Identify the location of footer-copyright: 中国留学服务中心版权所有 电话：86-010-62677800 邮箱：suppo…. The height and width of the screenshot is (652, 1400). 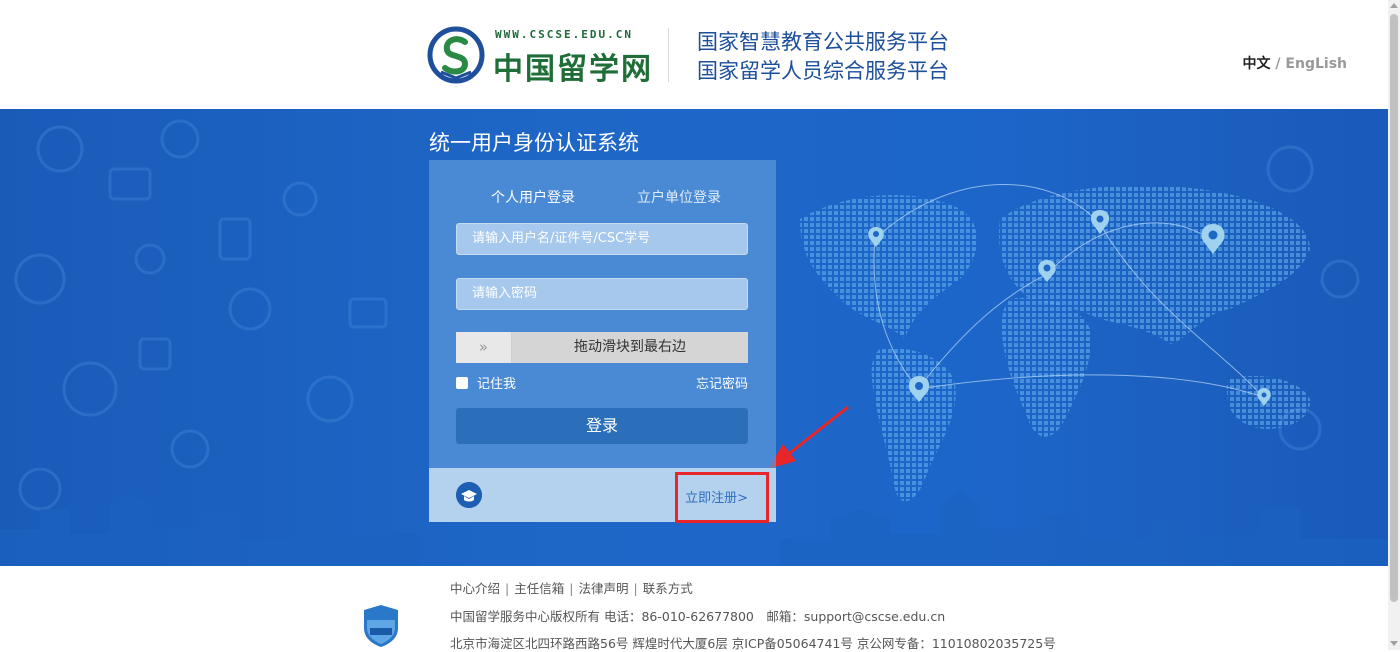
(698, 616).